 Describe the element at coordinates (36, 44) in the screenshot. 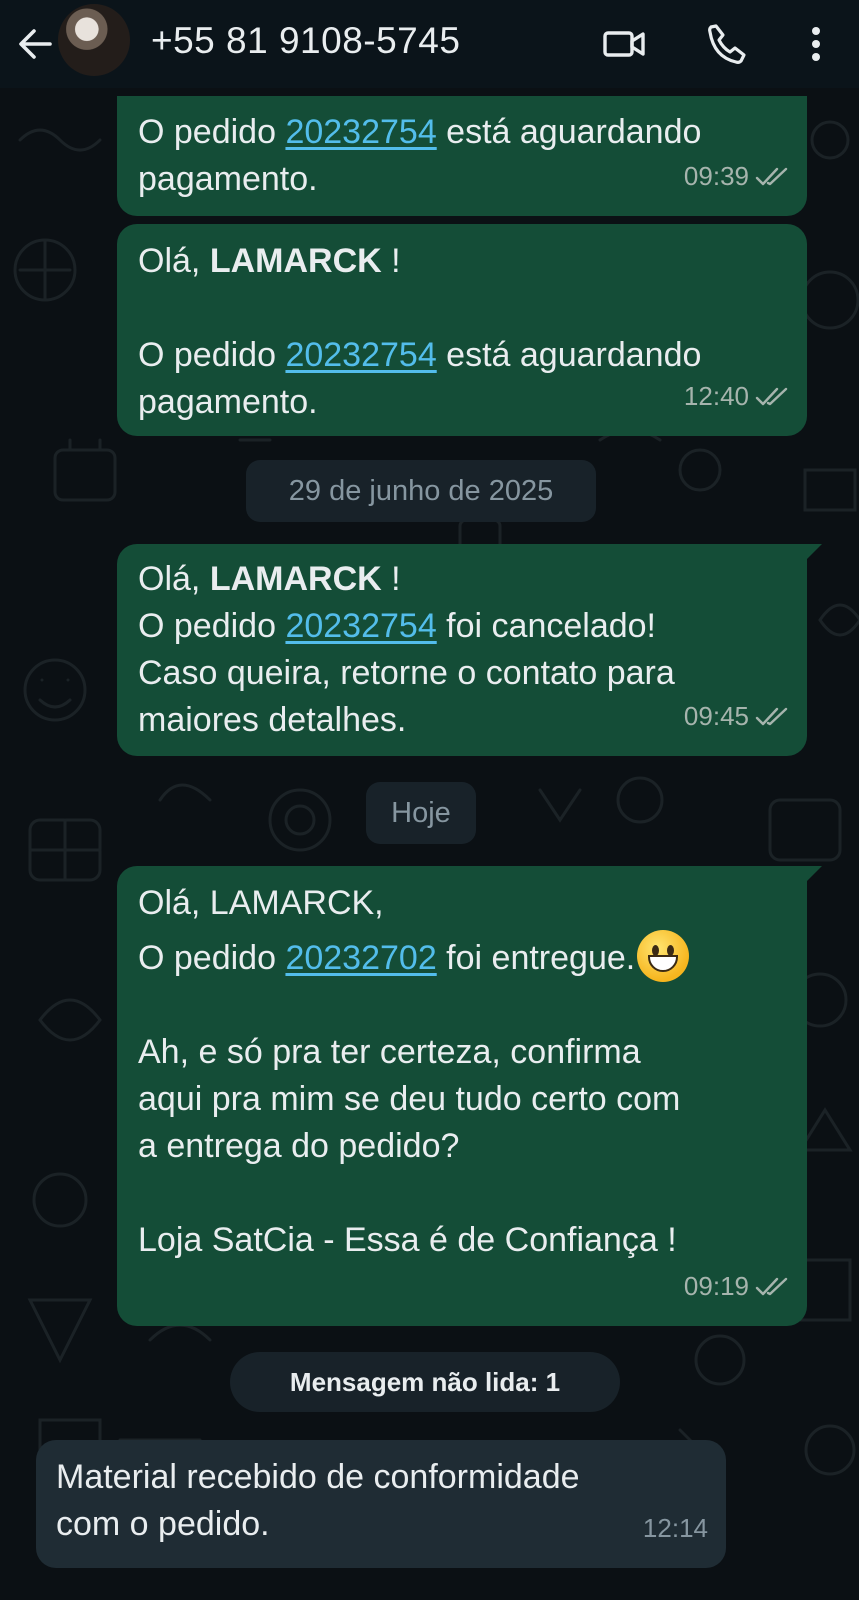

I see `back-arrow-icon` at that location.